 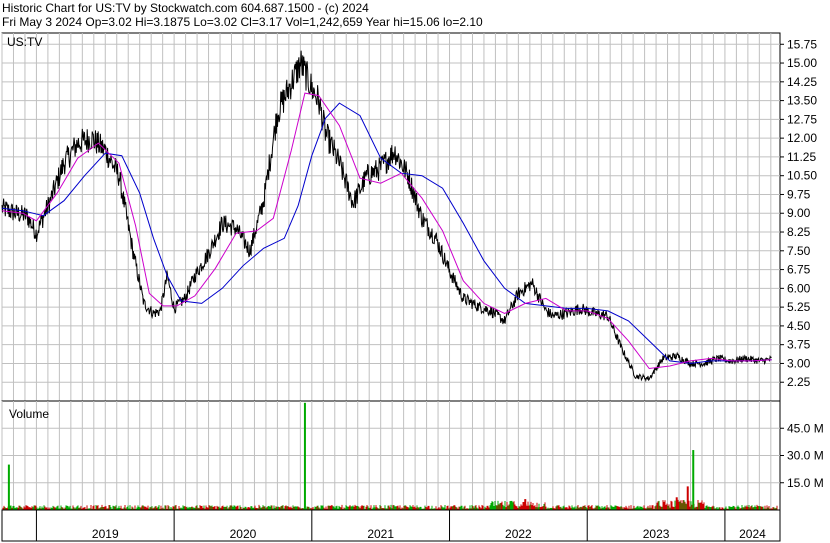 What do you see at coordinates (802, 119) in the screenshot?
I see `price-y-tick-label: 12.75` at bounding box center [802, 119].